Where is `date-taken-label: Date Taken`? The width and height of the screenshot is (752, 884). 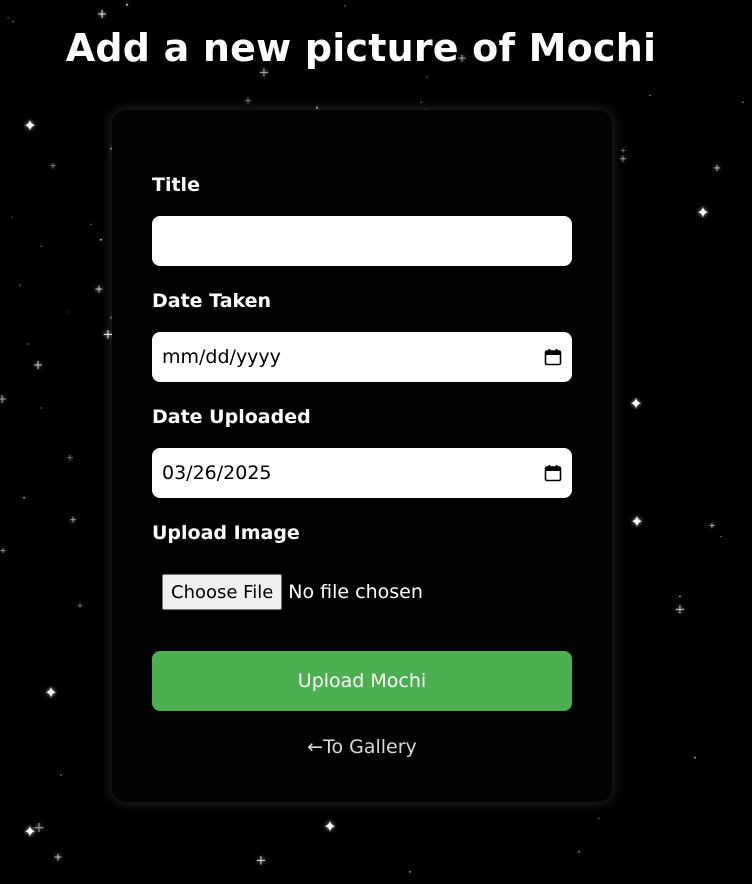
date-taken-label: Date Taken is located at coordinates (212, 301).